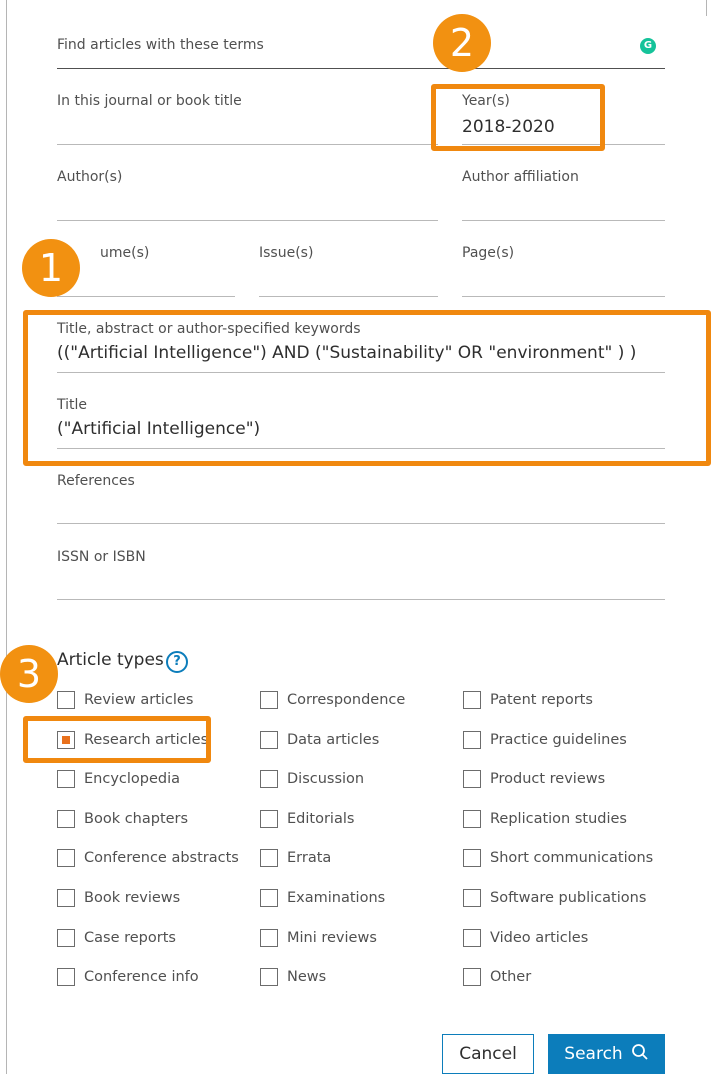 This screenshot has width=712, height=1074. Describe the element at coordinates (96, 481) in the screenshot. I see `references-label: References` at that location.